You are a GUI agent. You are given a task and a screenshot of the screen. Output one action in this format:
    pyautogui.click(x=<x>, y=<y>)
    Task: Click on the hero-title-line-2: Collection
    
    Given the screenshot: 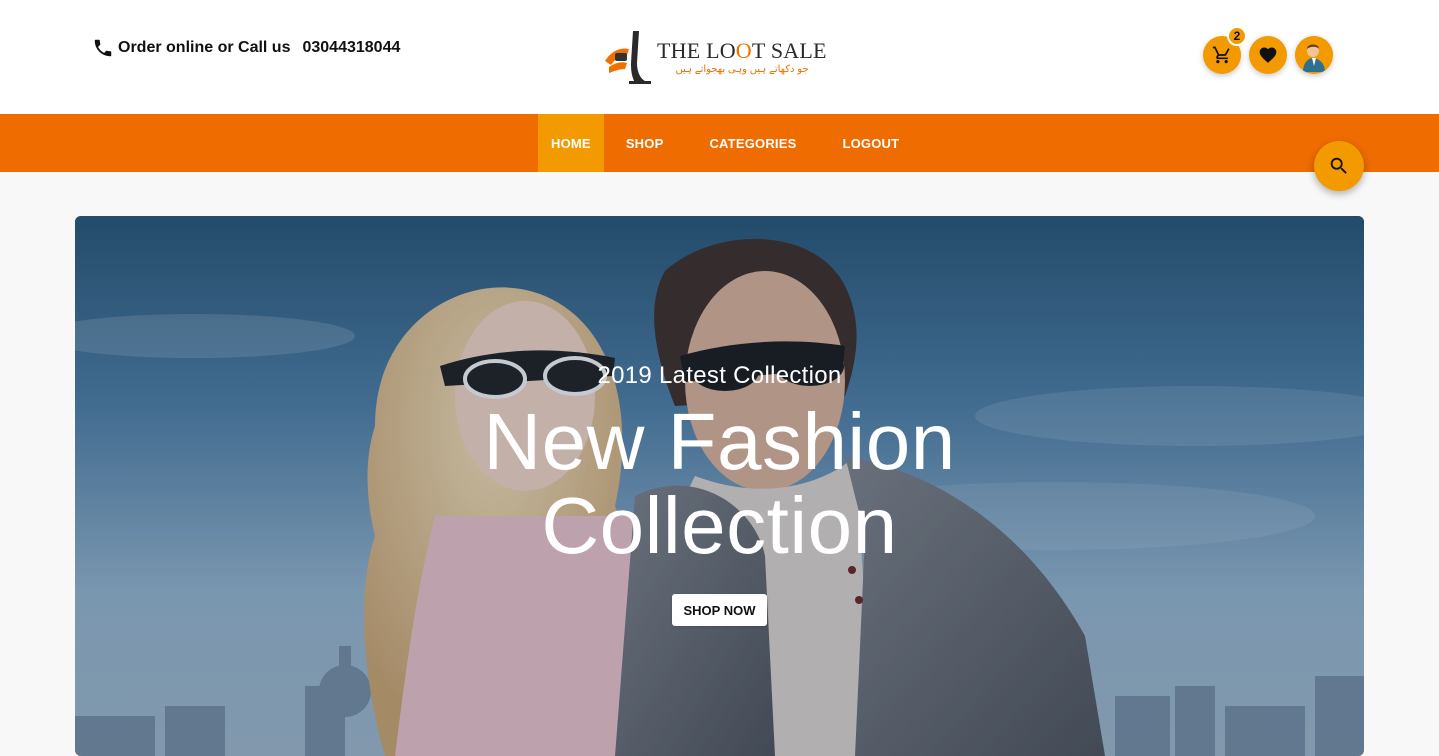 What is the action you would take?
    pyautogui.click(x=719, y=525)
    